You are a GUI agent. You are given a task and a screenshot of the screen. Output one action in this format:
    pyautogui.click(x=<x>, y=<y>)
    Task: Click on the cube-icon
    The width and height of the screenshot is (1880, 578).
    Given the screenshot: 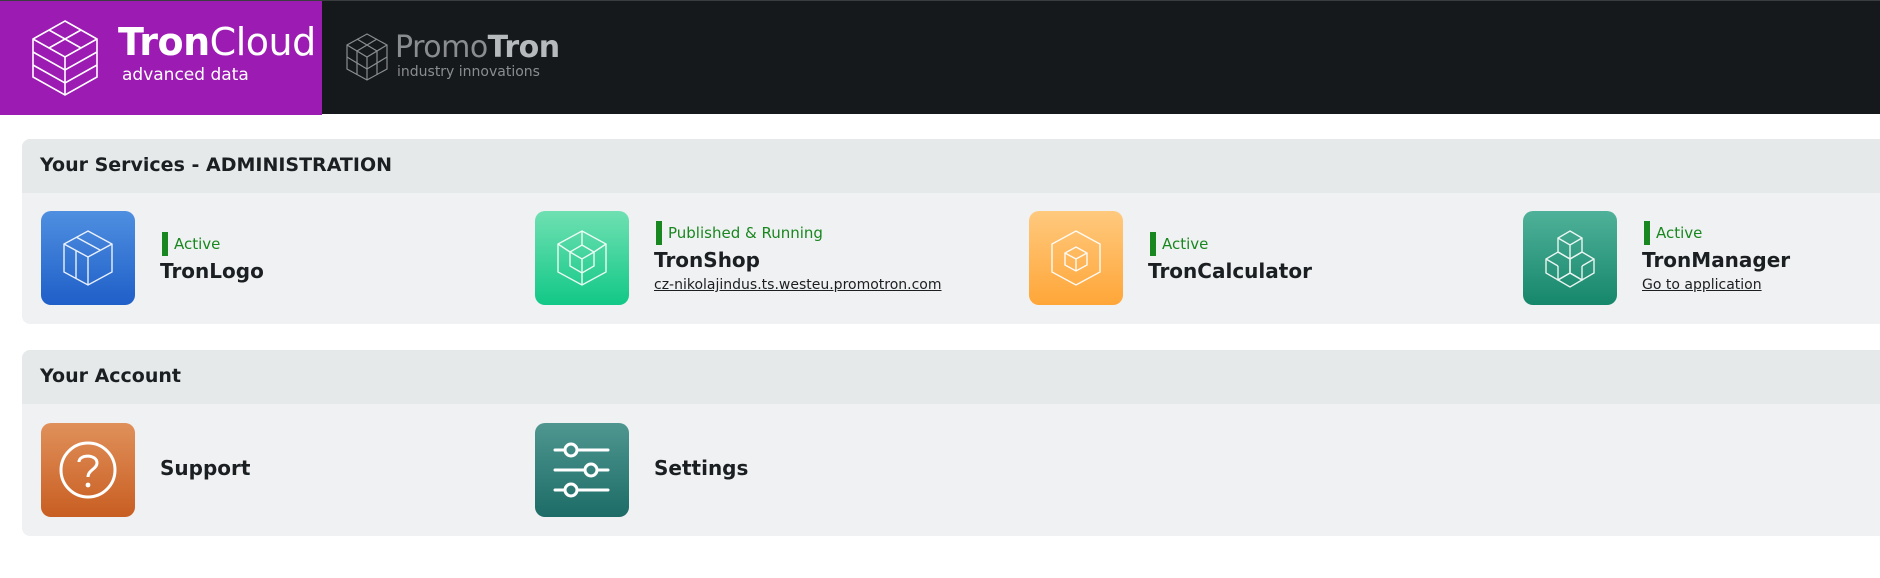 What is the action you would take?
    pyautogui.click(x=88, y=258)
    